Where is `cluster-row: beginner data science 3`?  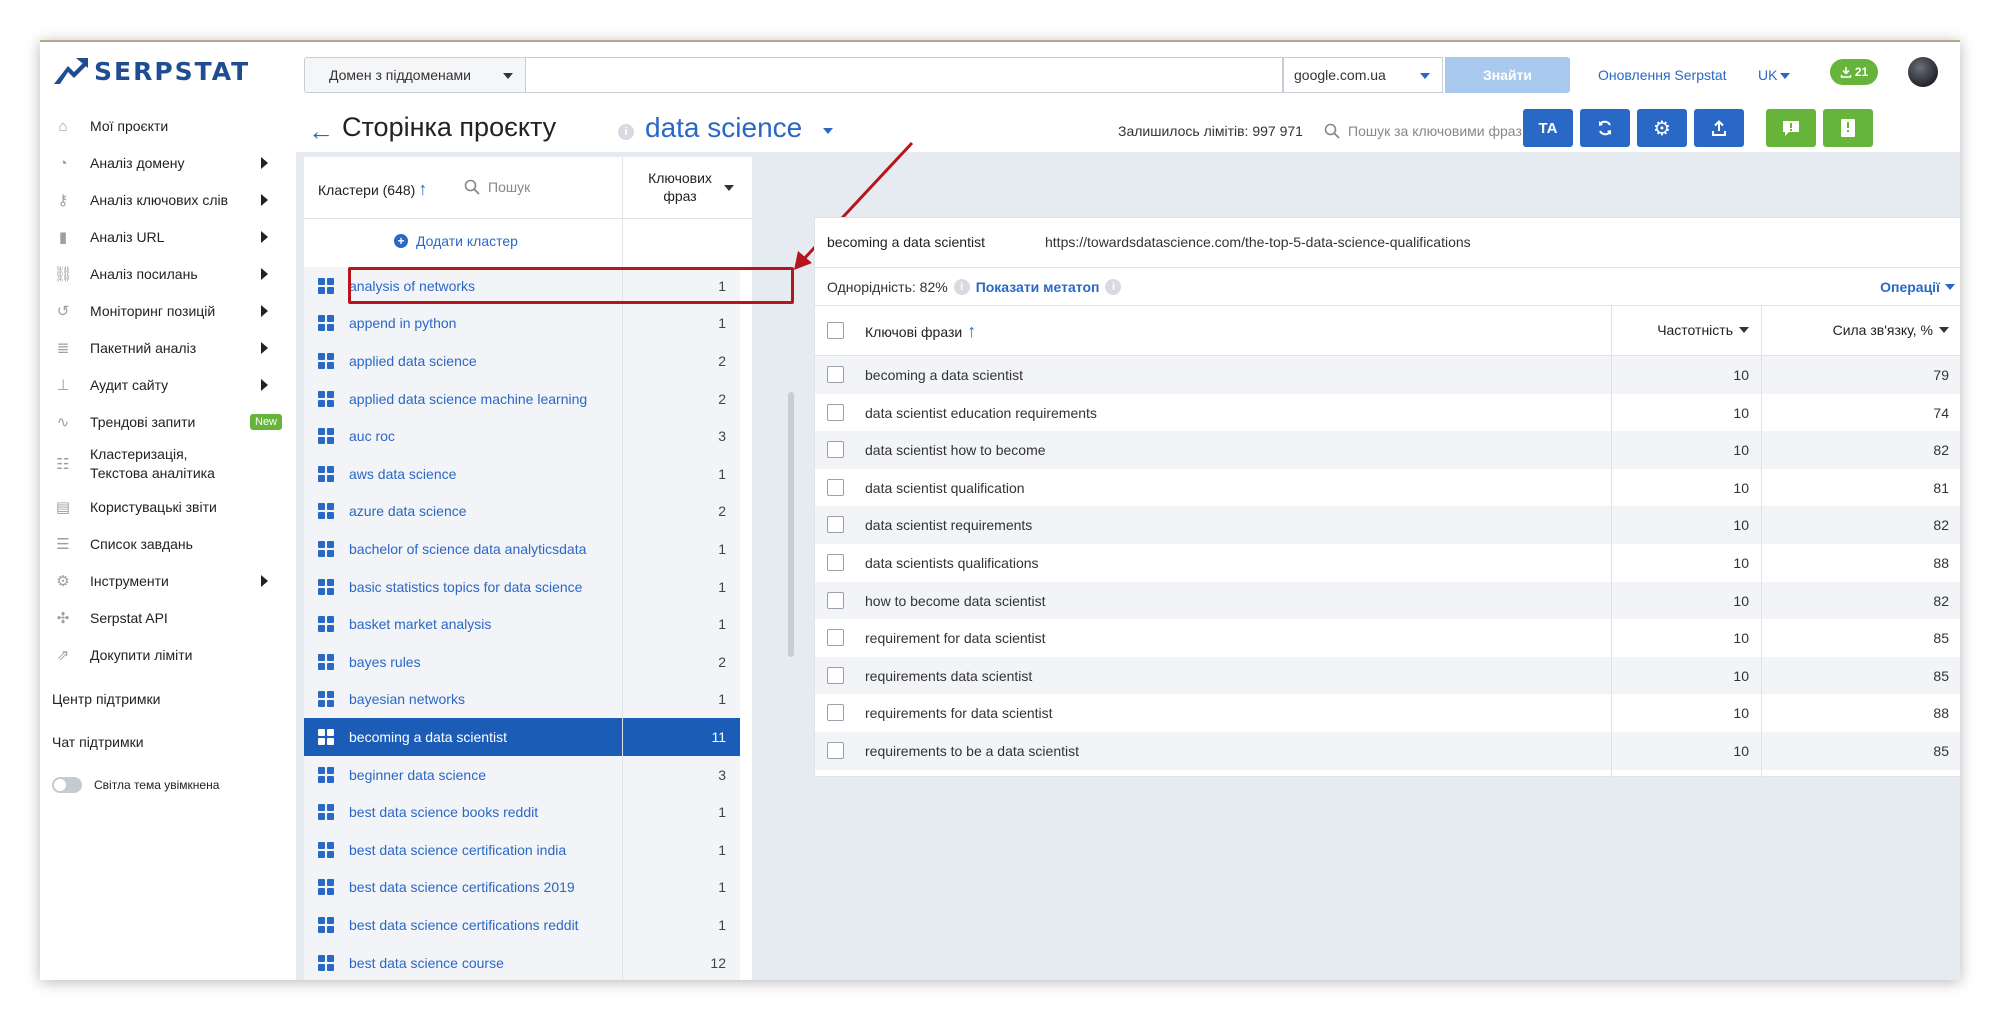 cluster-row: beginner data science 3 is located at coordinates (522, 774).